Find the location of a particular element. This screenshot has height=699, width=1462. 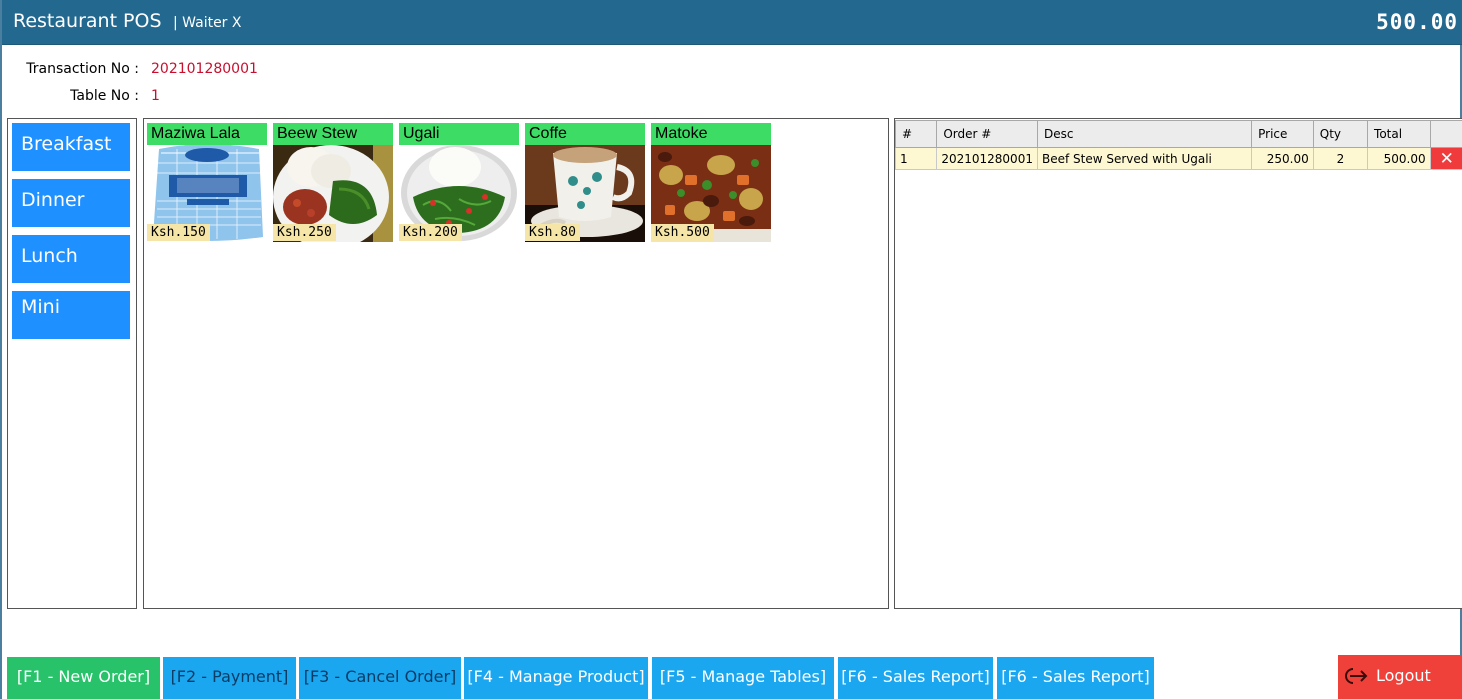

product-price: Ksh.200 is located at coordinates (430, 232).